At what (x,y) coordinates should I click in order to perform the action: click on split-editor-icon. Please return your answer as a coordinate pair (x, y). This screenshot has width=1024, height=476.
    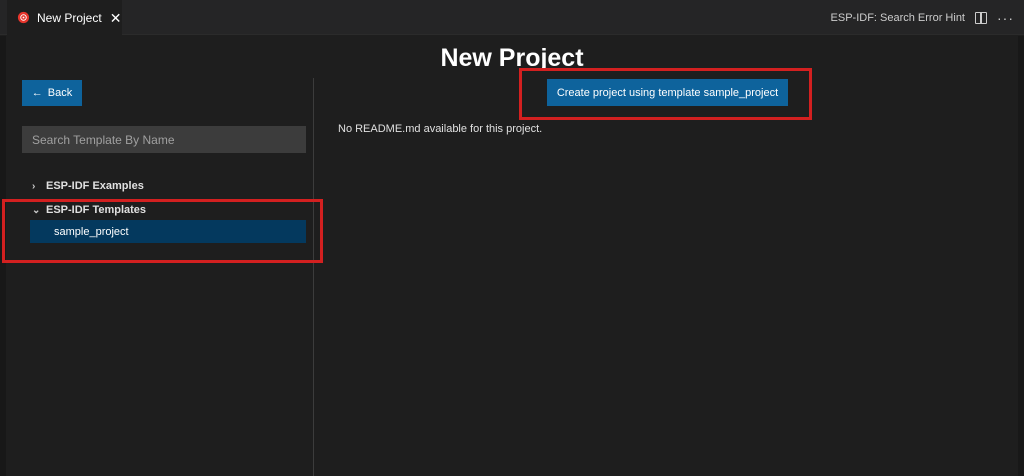
    Looking at the image, I should click on (981, 17).